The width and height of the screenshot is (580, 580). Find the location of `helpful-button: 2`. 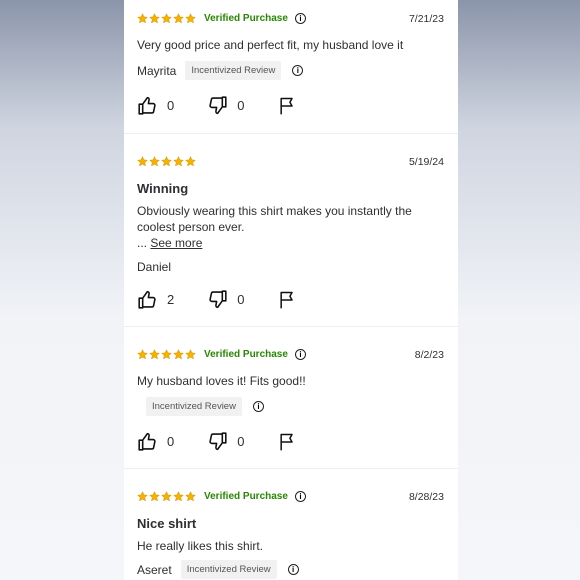

helpful-button: 2 is located at coordinates (155, 299).